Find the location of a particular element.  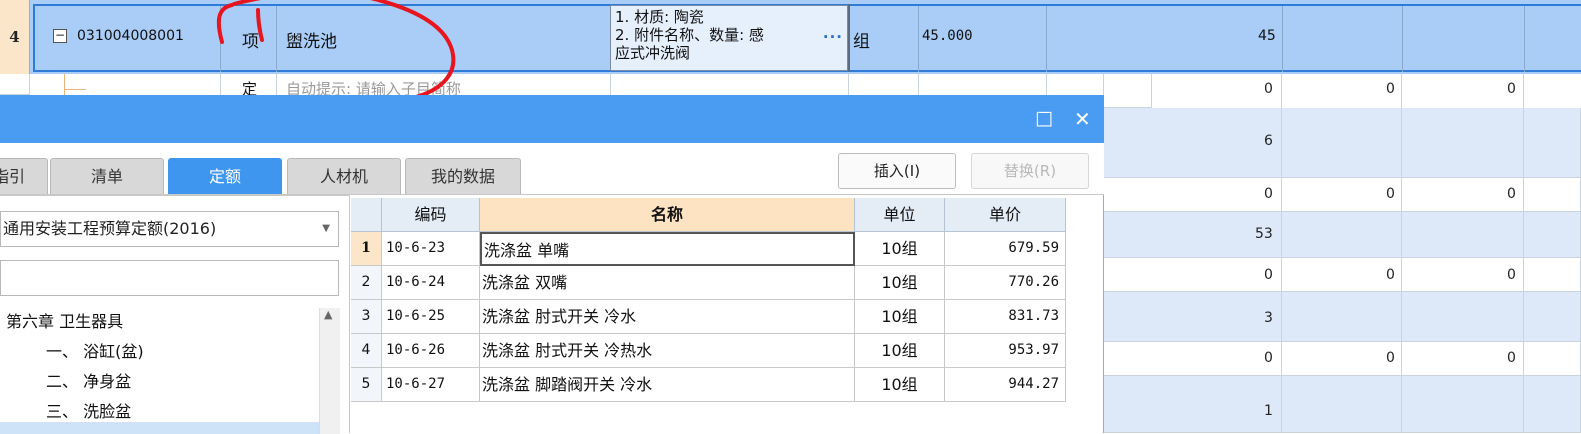

filter-input is located at coordinates (169, 278).